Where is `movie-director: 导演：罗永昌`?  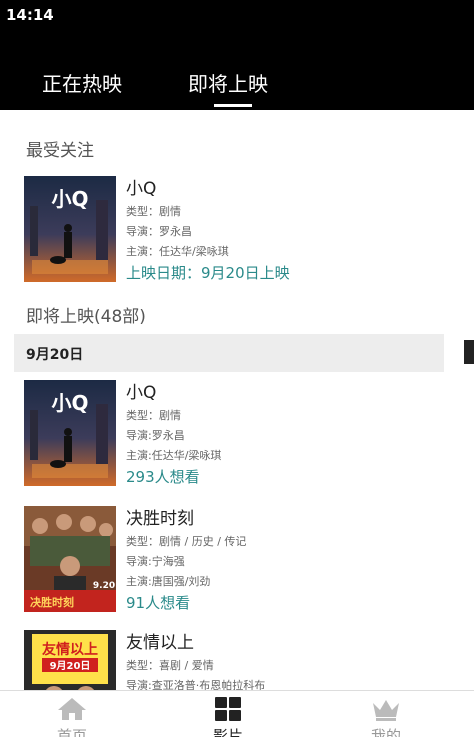
movie-director: 导演：罗永昌 is located at coordinates (159, 231).